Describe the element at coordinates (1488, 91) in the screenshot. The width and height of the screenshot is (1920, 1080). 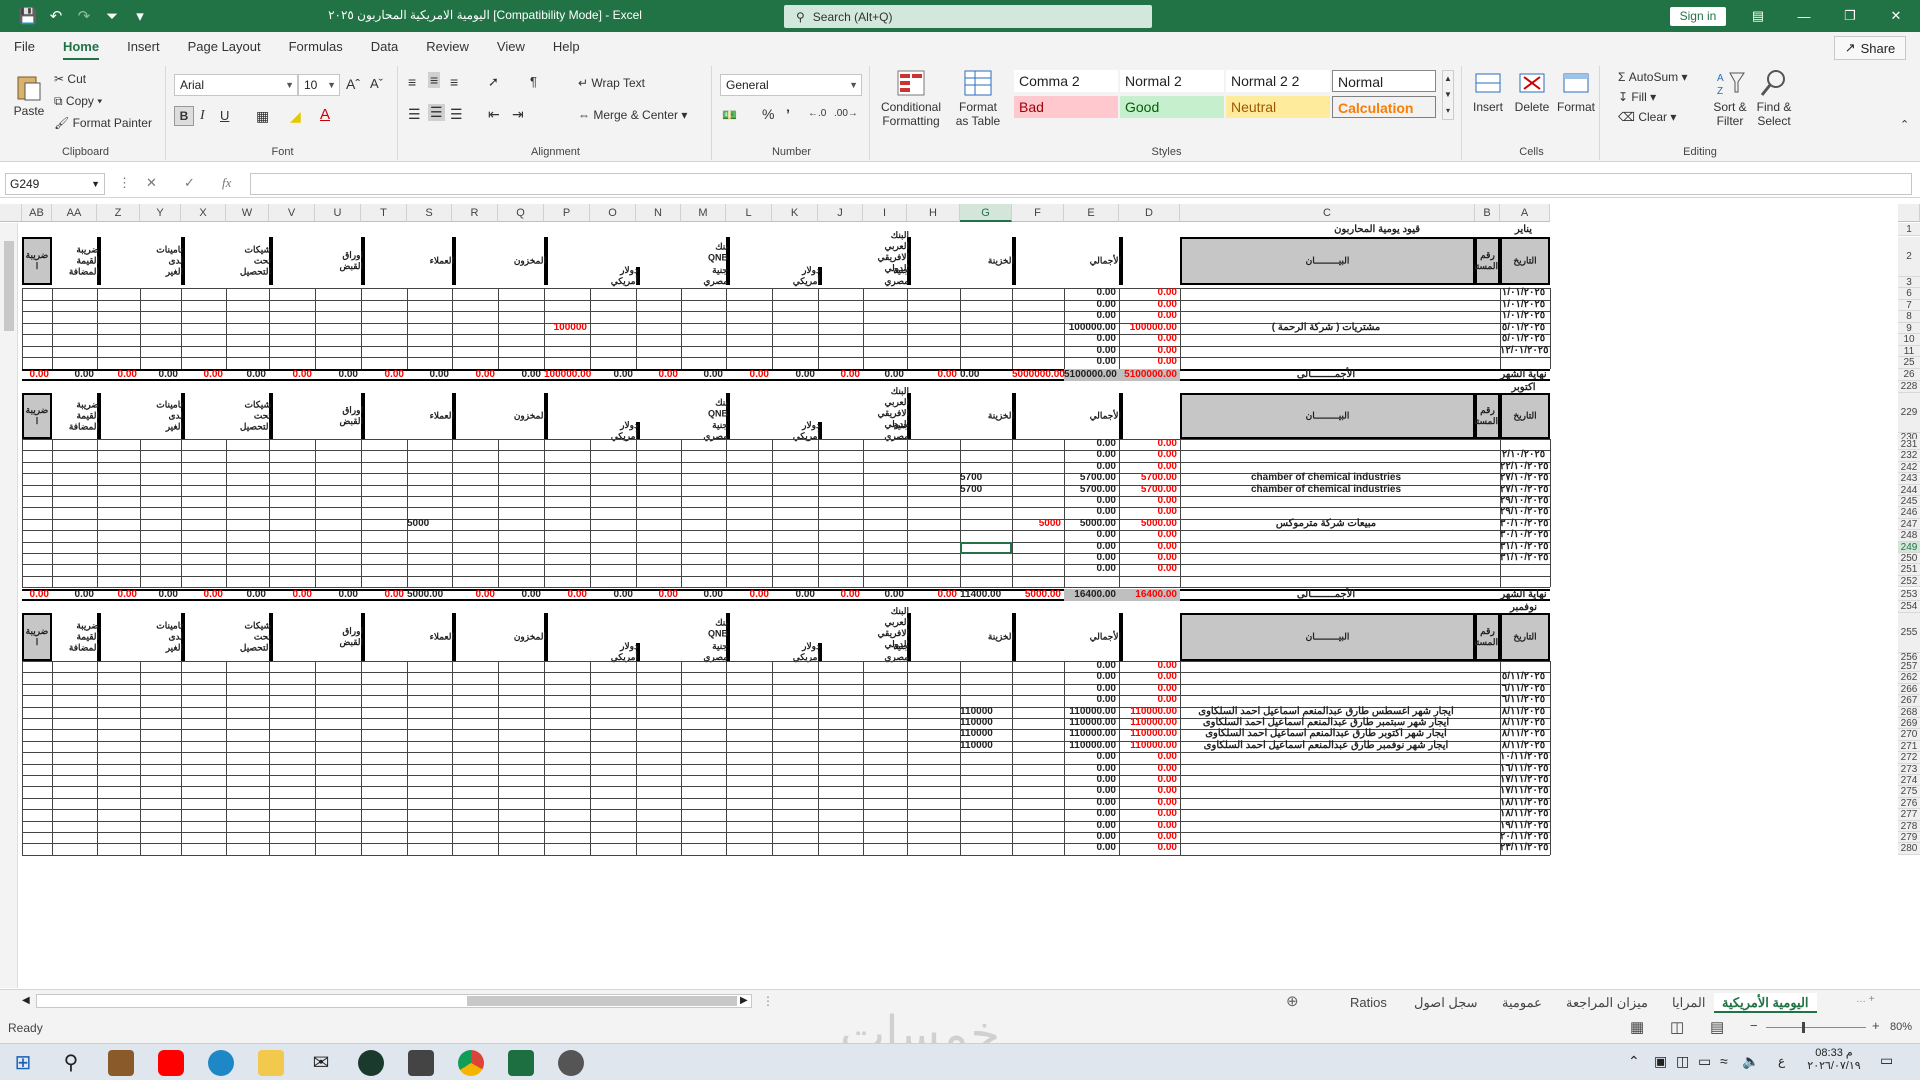
I see `insert-cells-button: Insert` at that location.